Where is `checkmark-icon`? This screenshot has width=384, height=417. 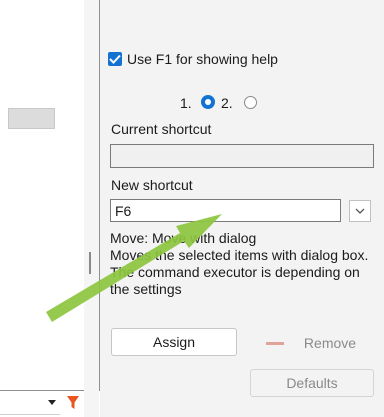 checkmark-icon is located at coordinates (115, 59).